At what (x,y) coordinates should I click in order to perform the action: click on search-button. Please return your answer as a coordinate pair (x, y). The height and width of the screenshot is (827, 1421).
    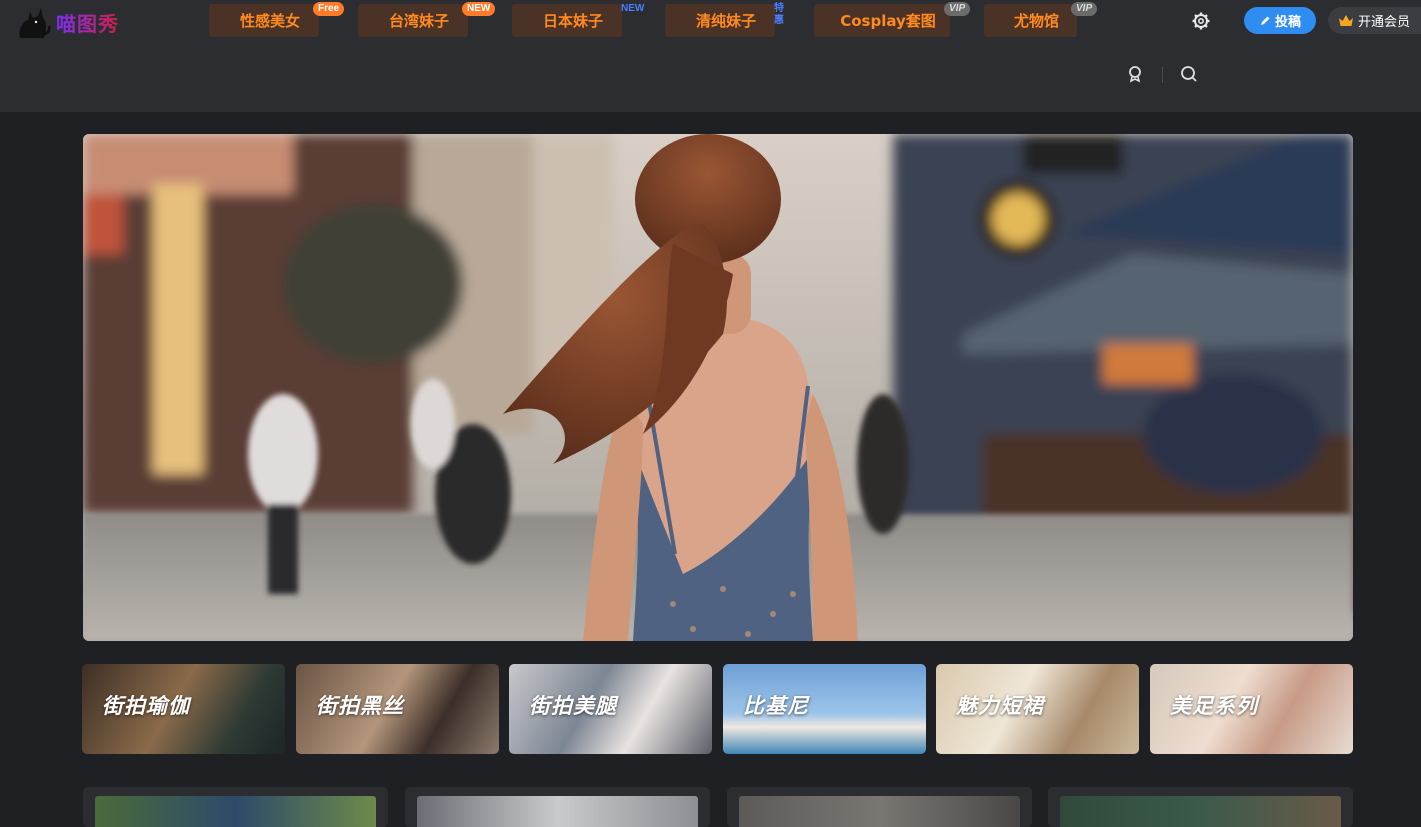
    Looking at the image, I should click on (1189, 74).